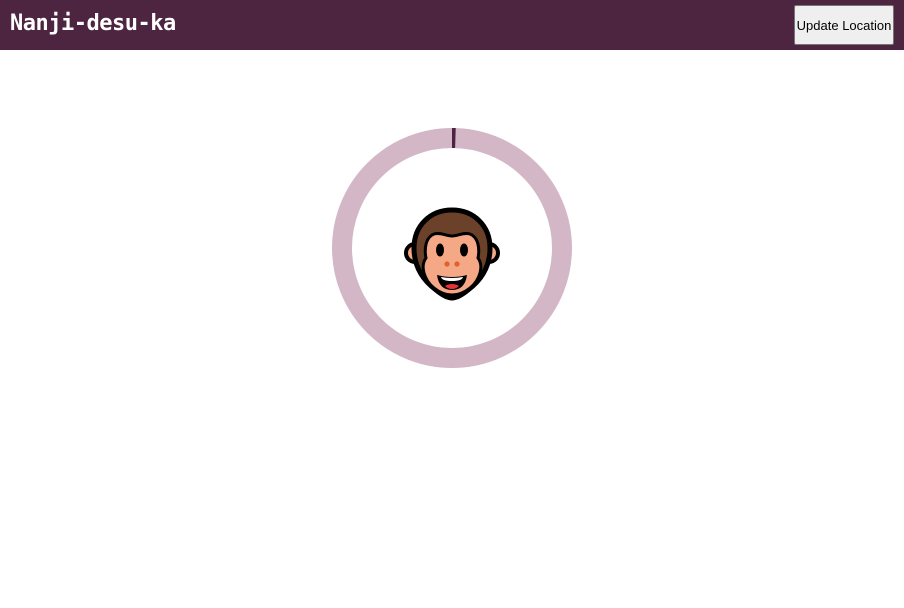 Image resolution: width=904 pixels, height=608 pixels. What do you see at coordinates (452, 254) in the screenshot?
I see `monkey-face-icon` at bounding box center [452, 254].